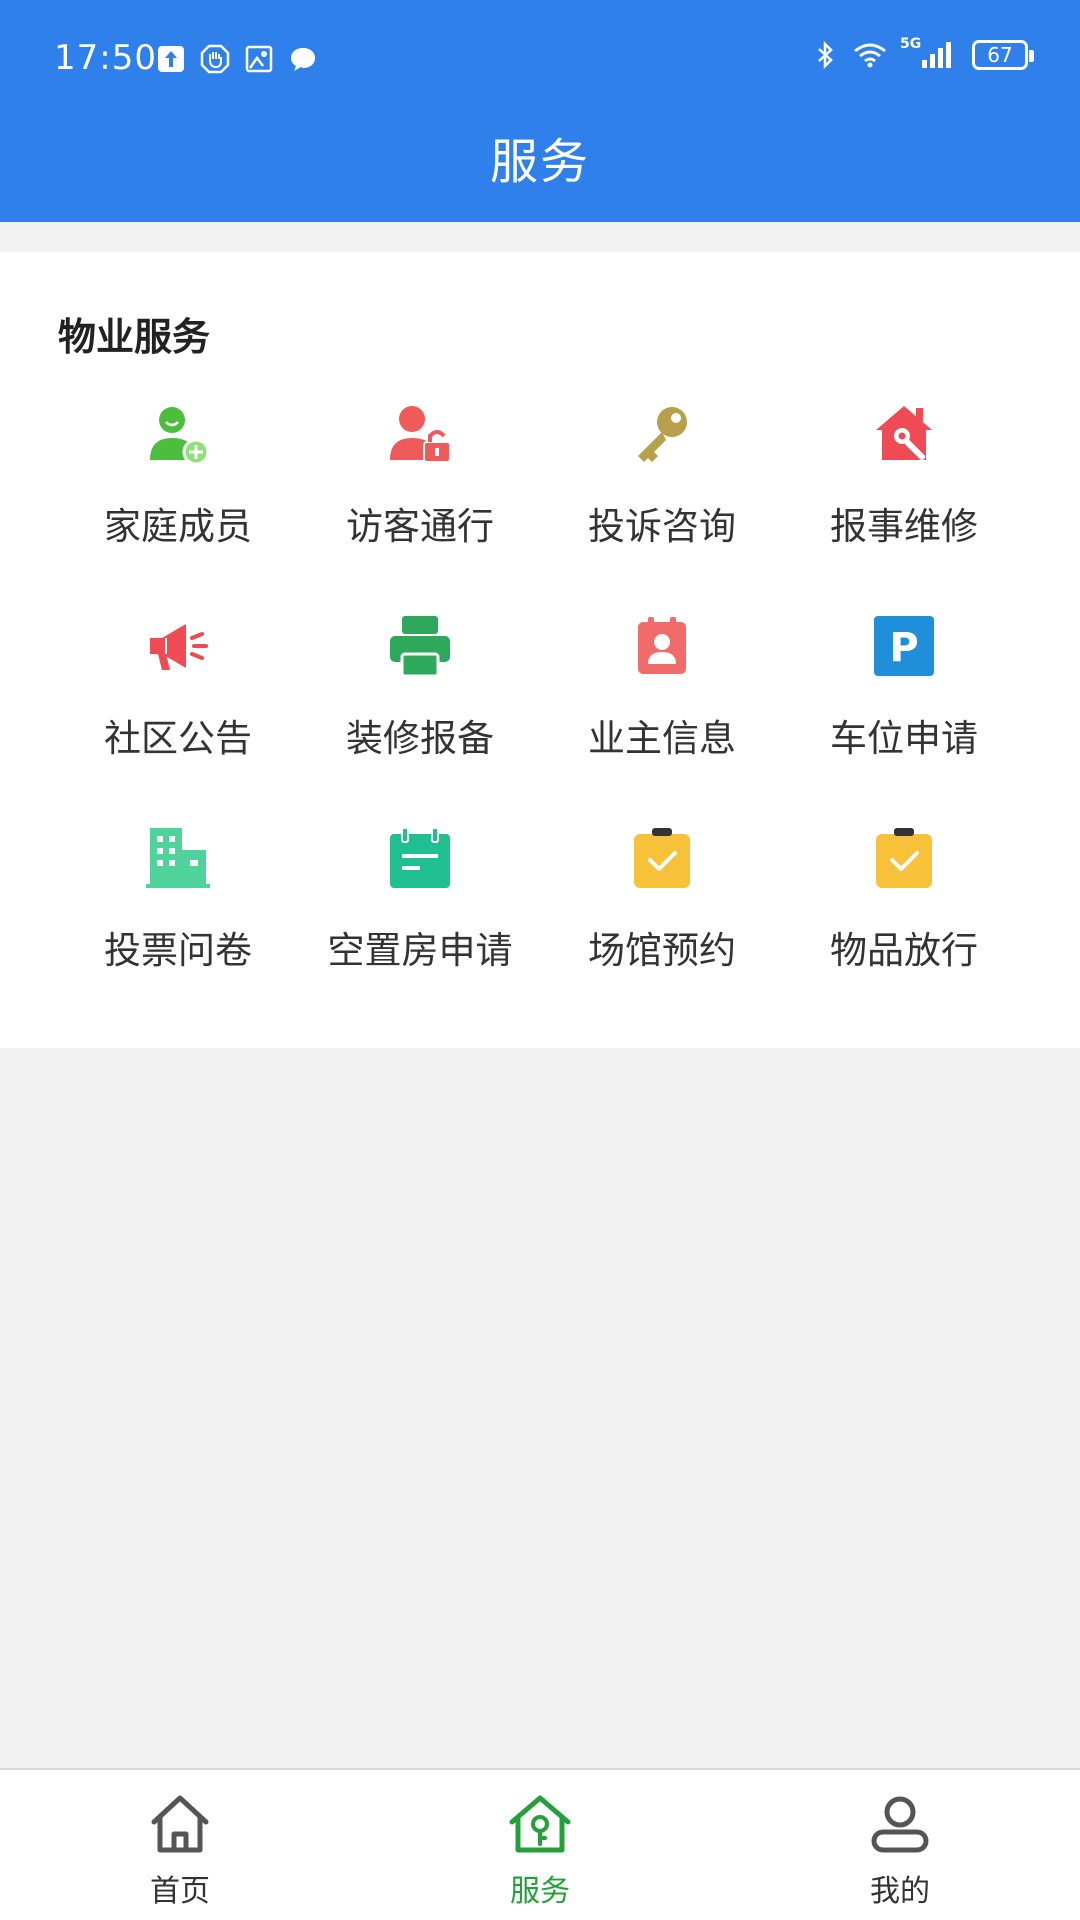  Describe the element at coordinates (539, 162) in the screenshot. I see `page-title: 服务` at that location.